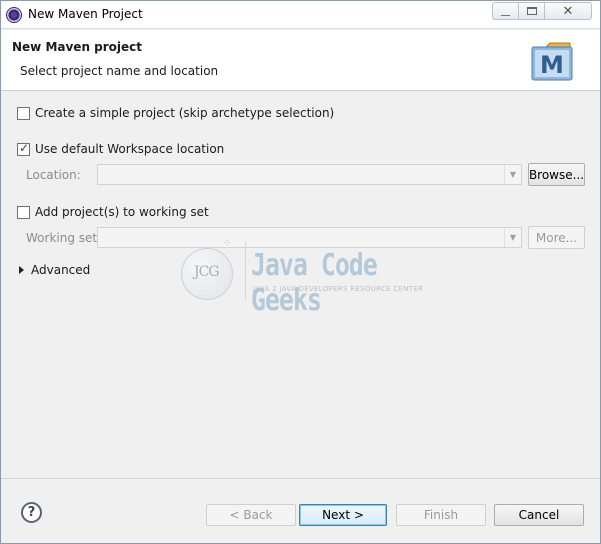  I want to click on maximize-icon, so click(531, 11).